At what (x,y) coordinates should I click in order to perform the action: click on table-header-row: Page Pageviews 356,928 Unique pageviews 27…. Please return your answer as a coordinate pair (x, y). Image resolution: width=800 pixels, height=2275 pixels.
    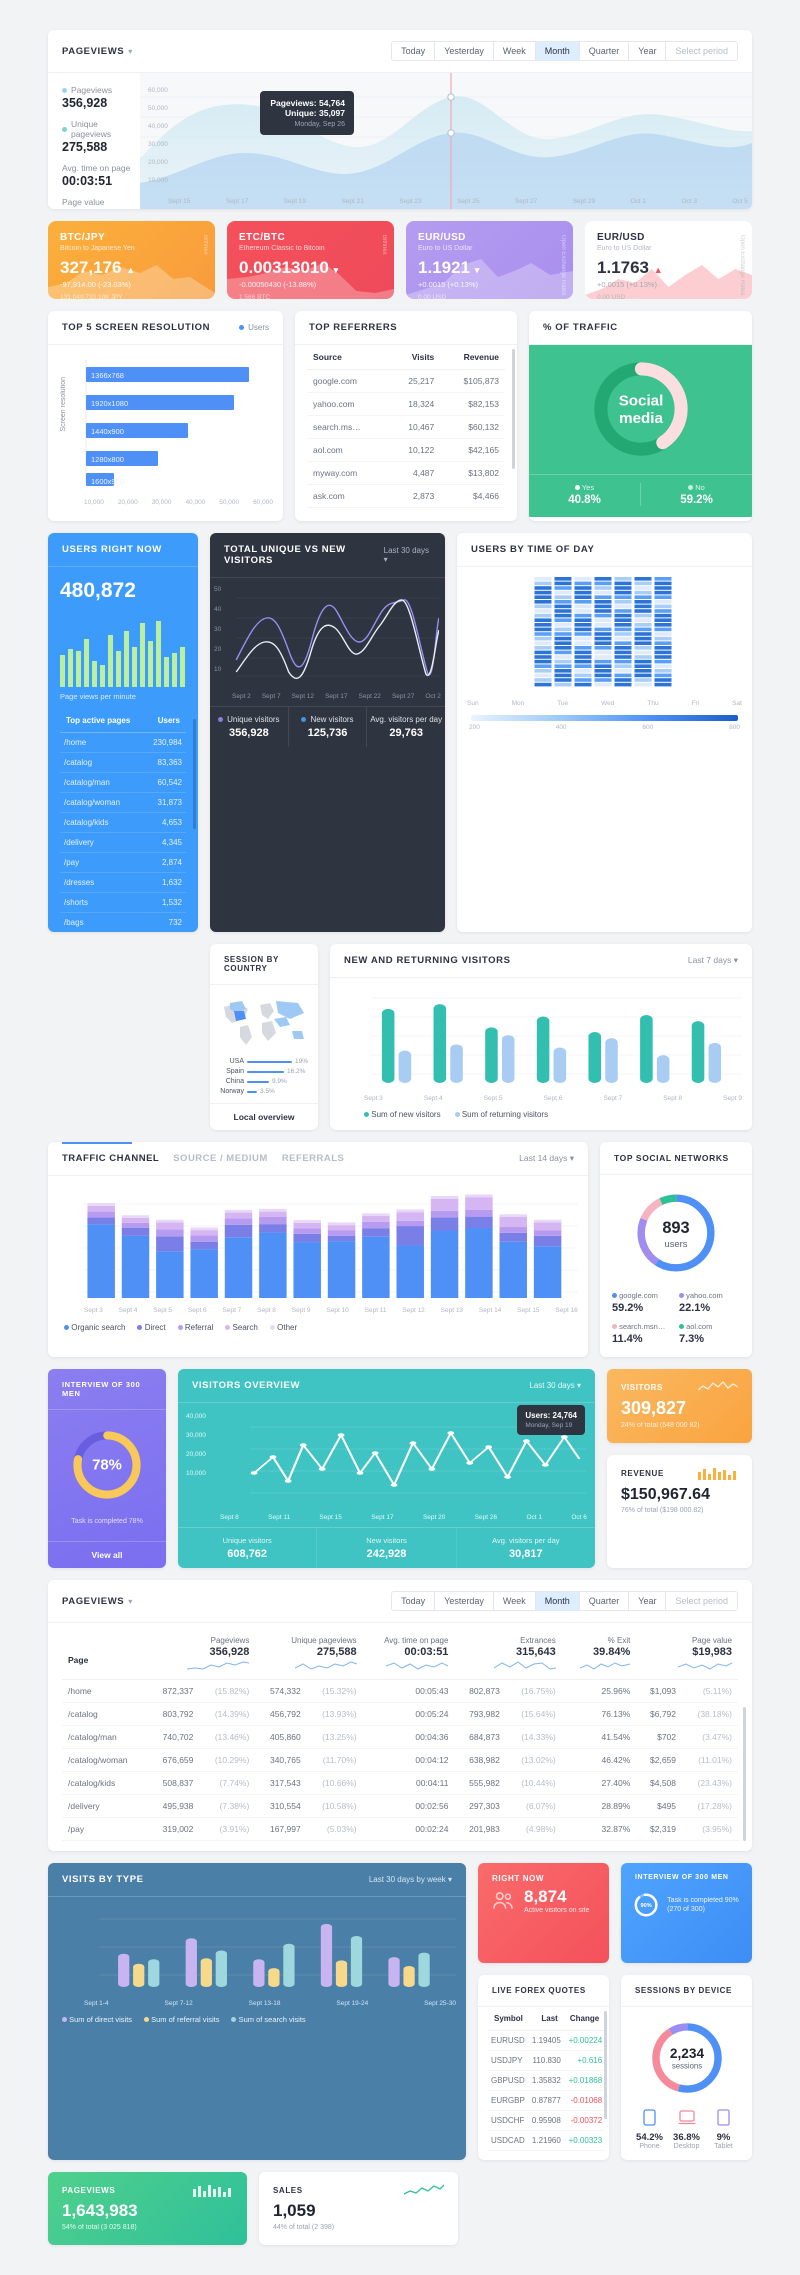
    Looking at the image, I should click on (400, 1654).